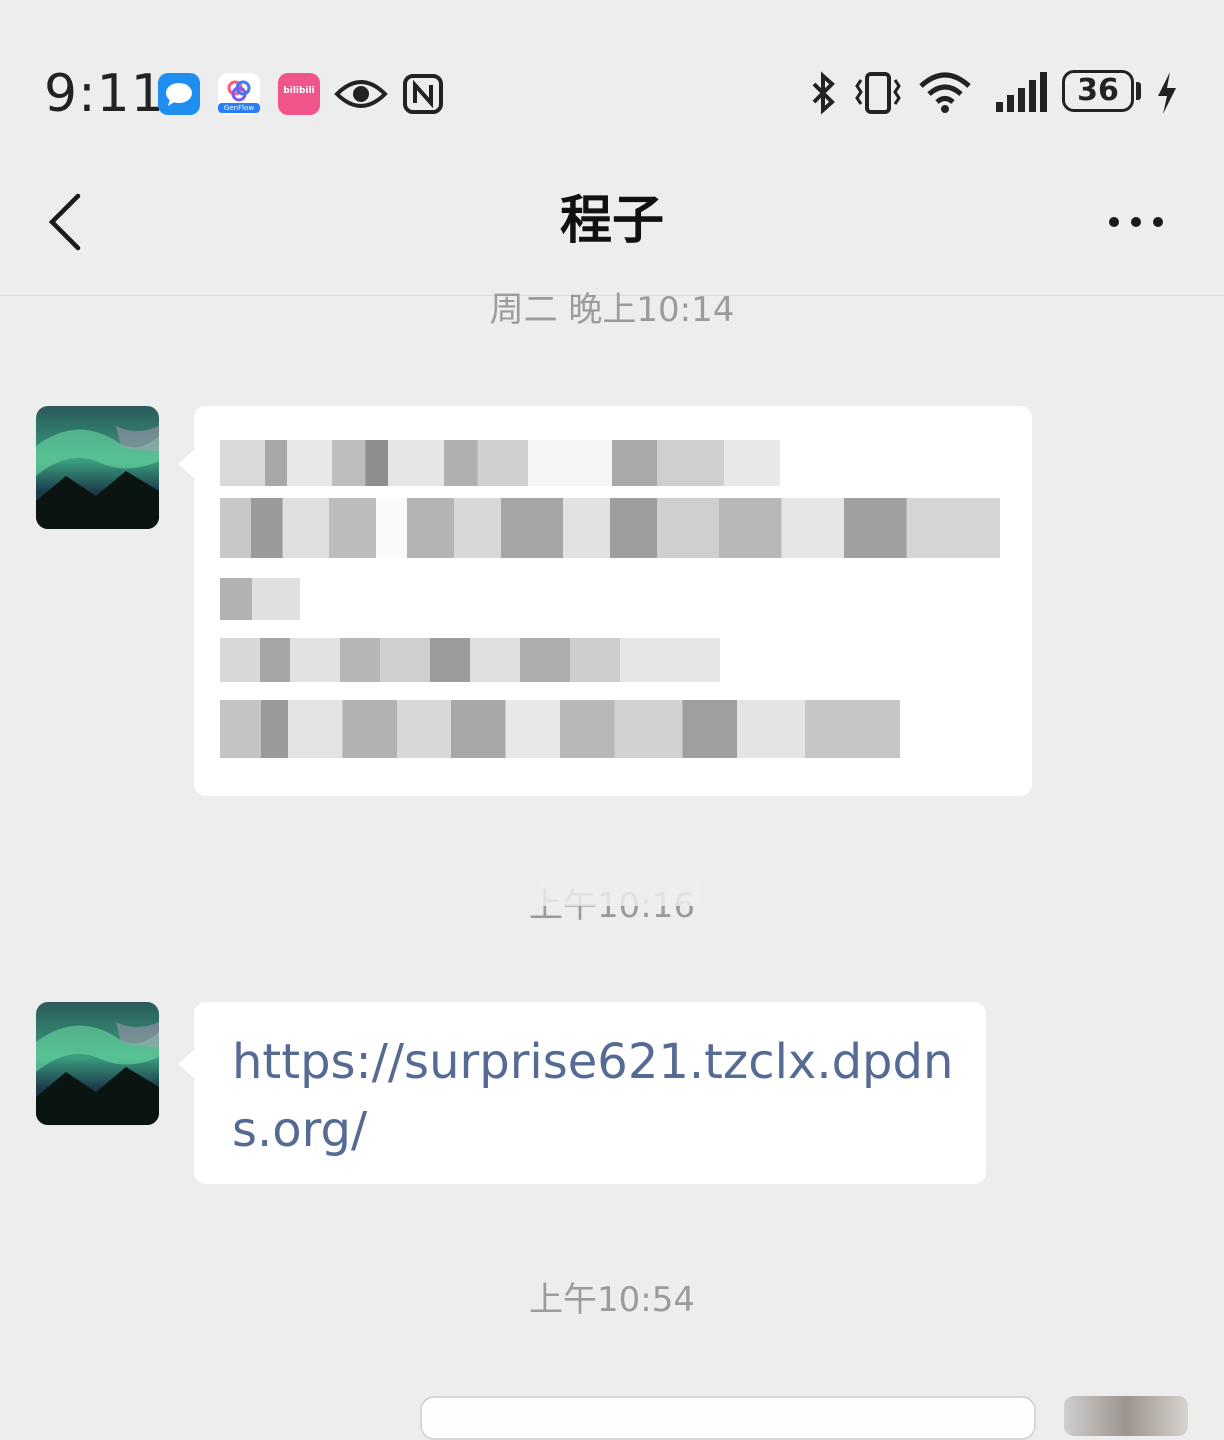 This screenshot has height=1440, width=1224. What do you see at coordinates (612, 1300) in the screenshot?
I see `message-timestamp: 上午10:54` at bounding box center [612, 1300].